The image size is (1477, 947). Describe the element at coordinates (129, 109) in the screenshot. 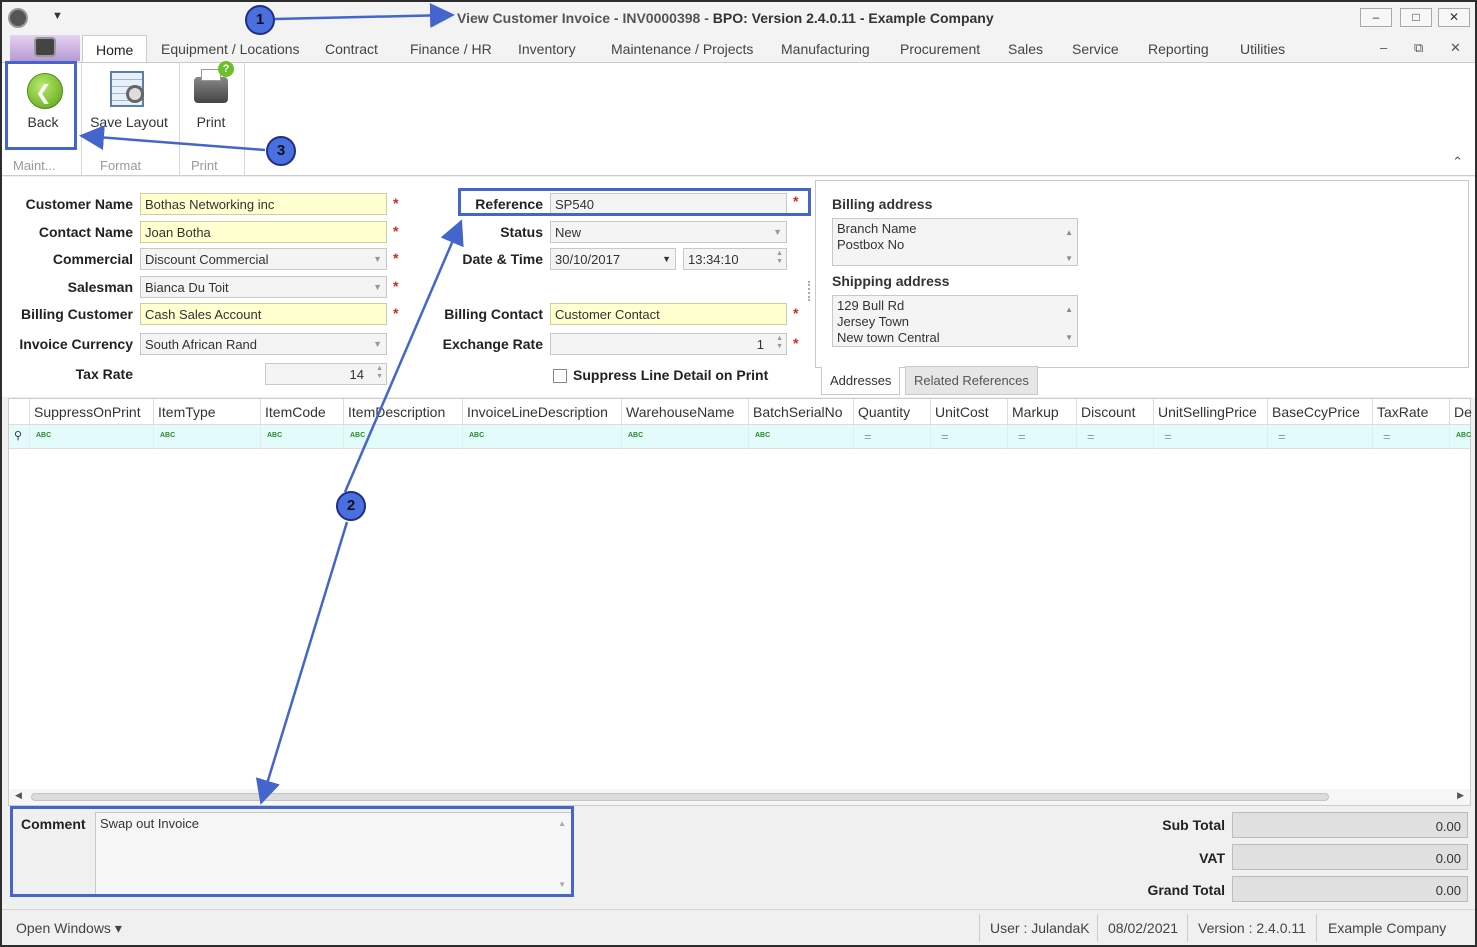

I see `save-layout-button: Save Layout` at that location.